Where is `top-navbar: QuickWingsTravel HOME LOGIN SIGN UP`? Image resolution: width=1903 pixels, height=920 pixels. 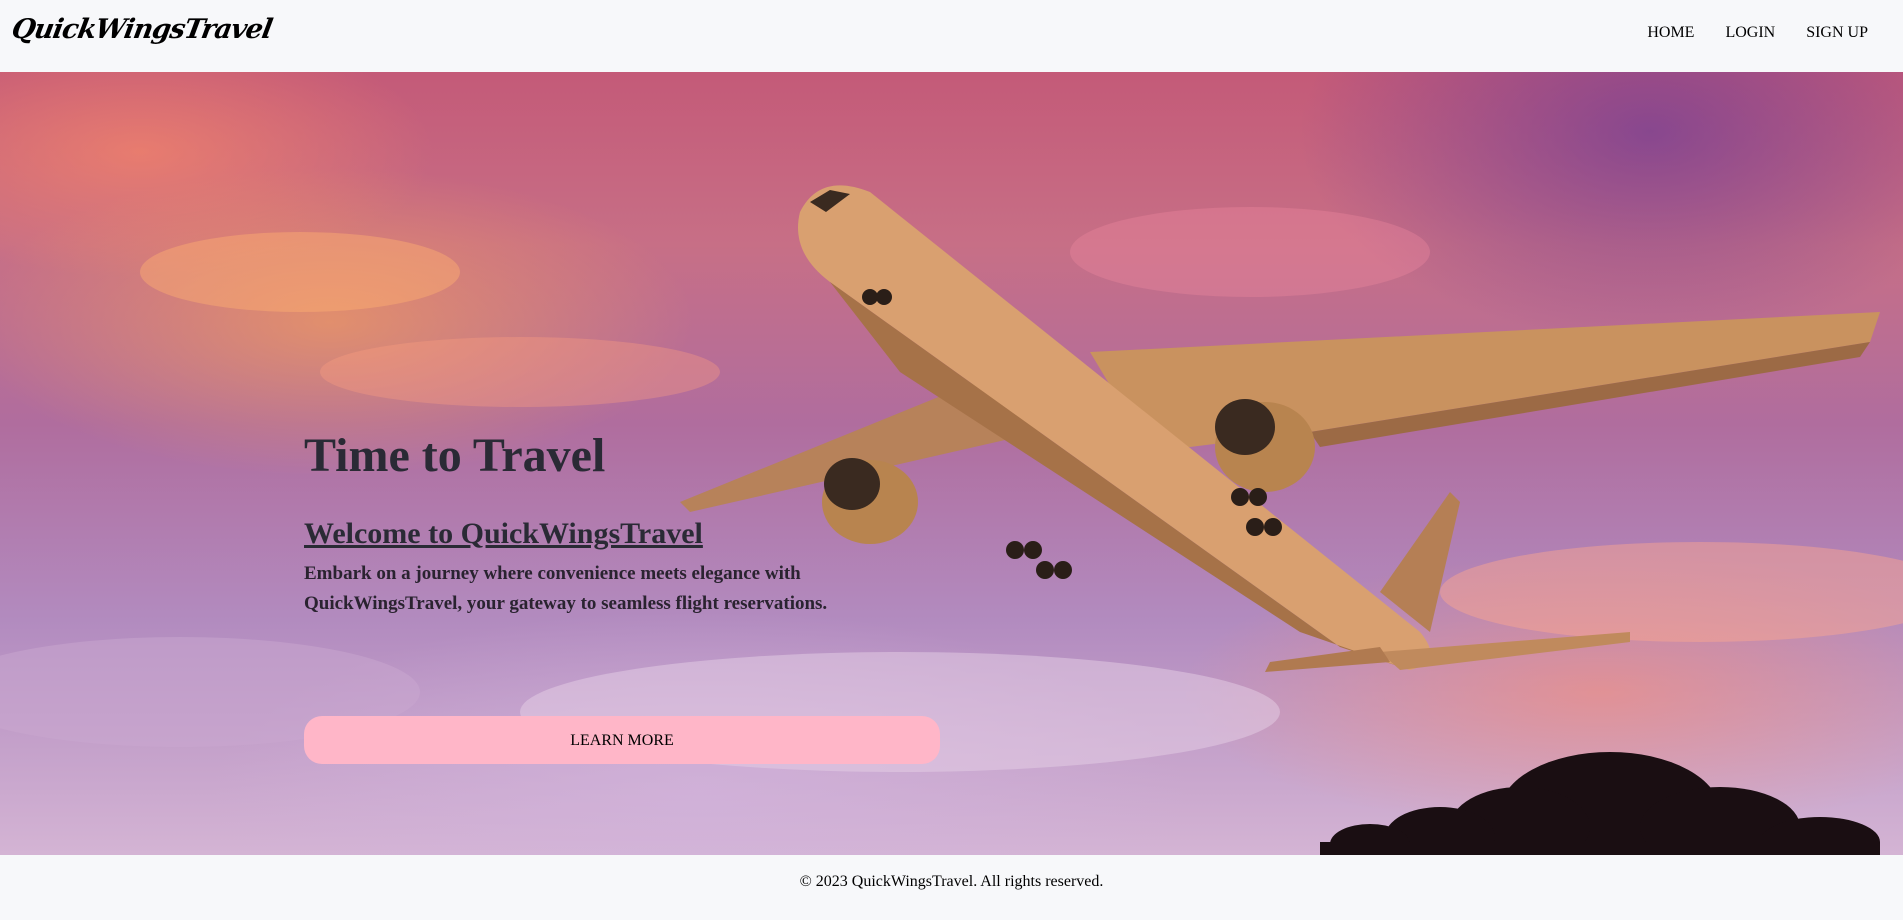 top-navbar: QuickWingsTravel HOME LOGIN SIGN UP is located at coordinates (951, 36).